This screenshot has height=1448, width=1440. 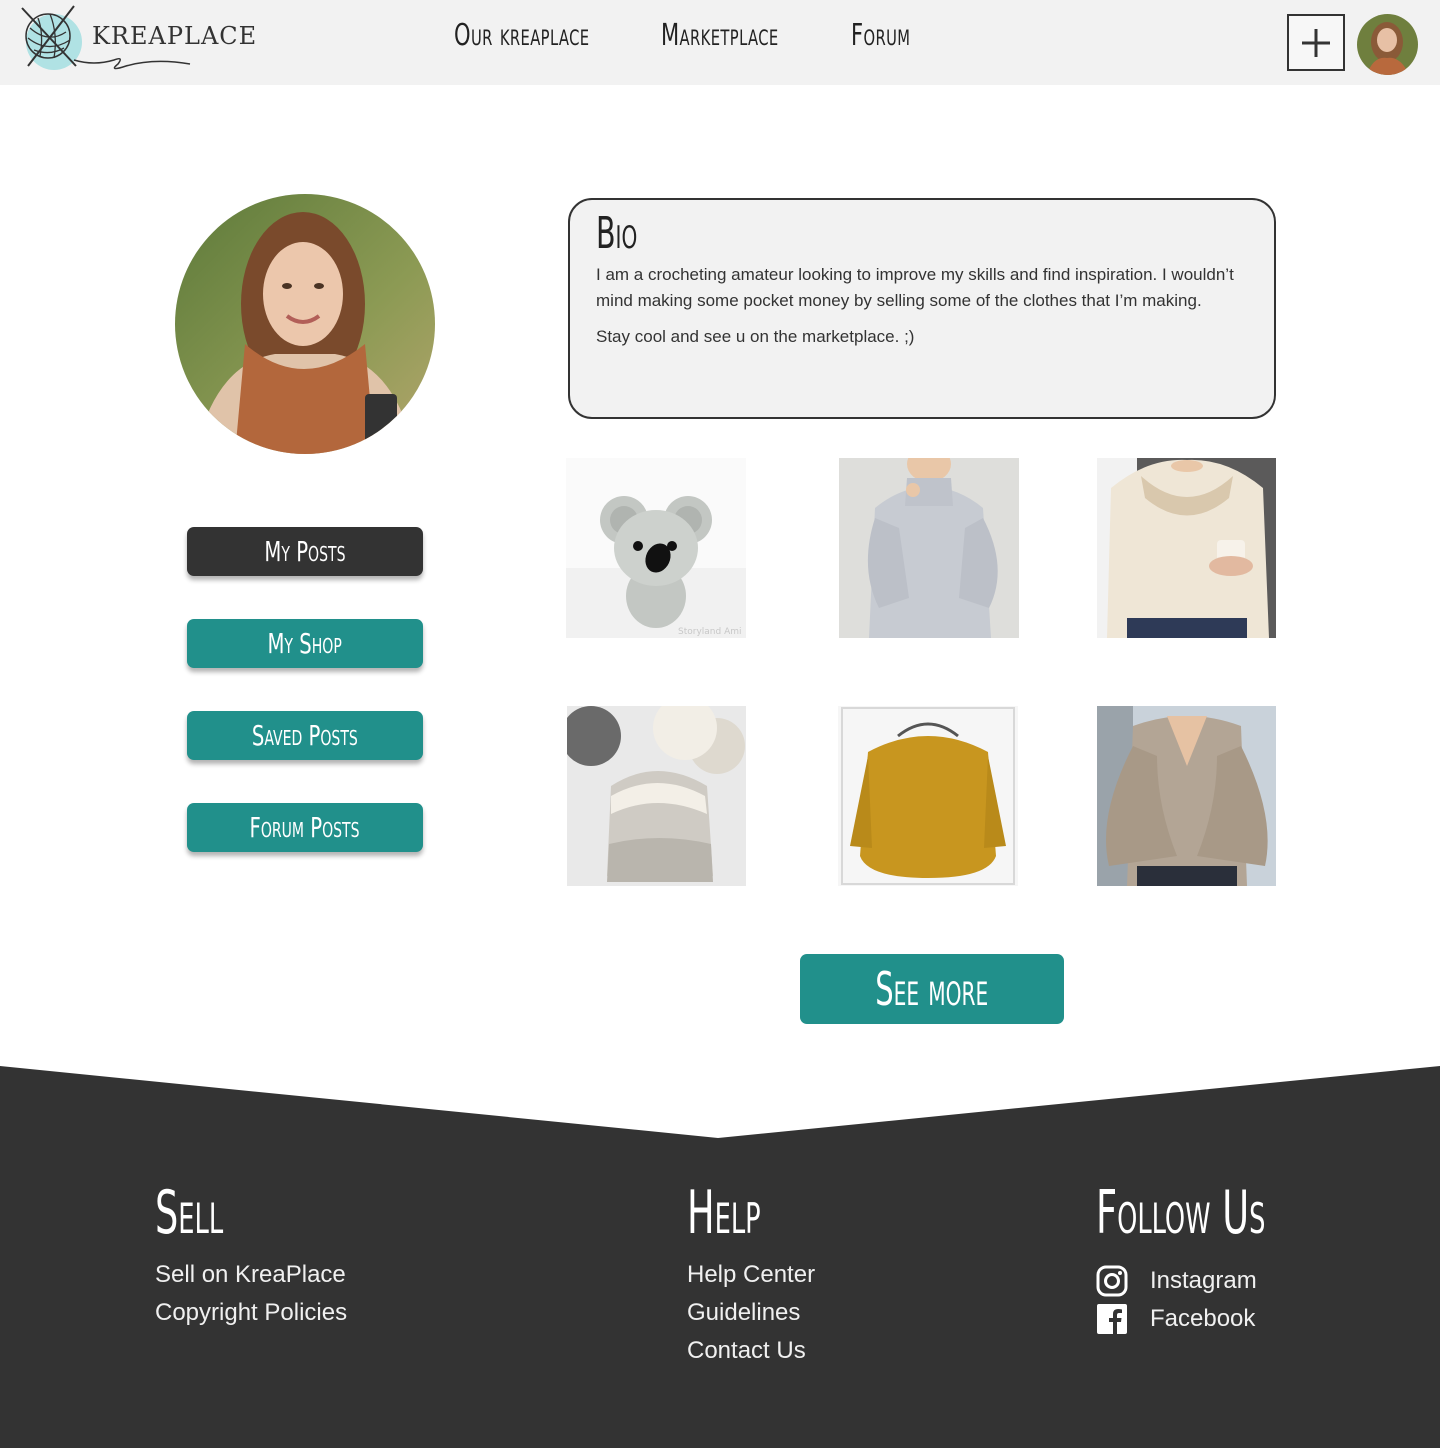 I want to click on profile-photo, so click(x=305, y=324).